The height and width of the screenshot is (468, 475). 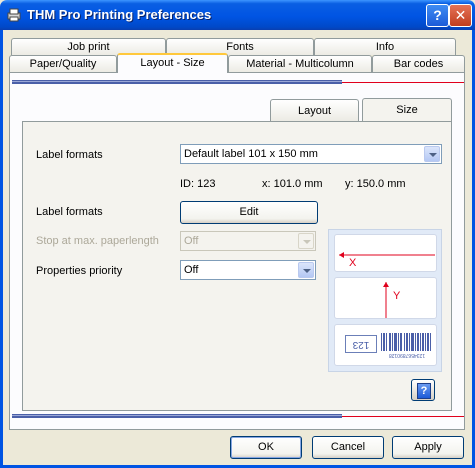 What do you see at coordinates (407, 355) in the screenshot?
I see `barcode-text: 1234567890128` at bounding box center [407, 355].